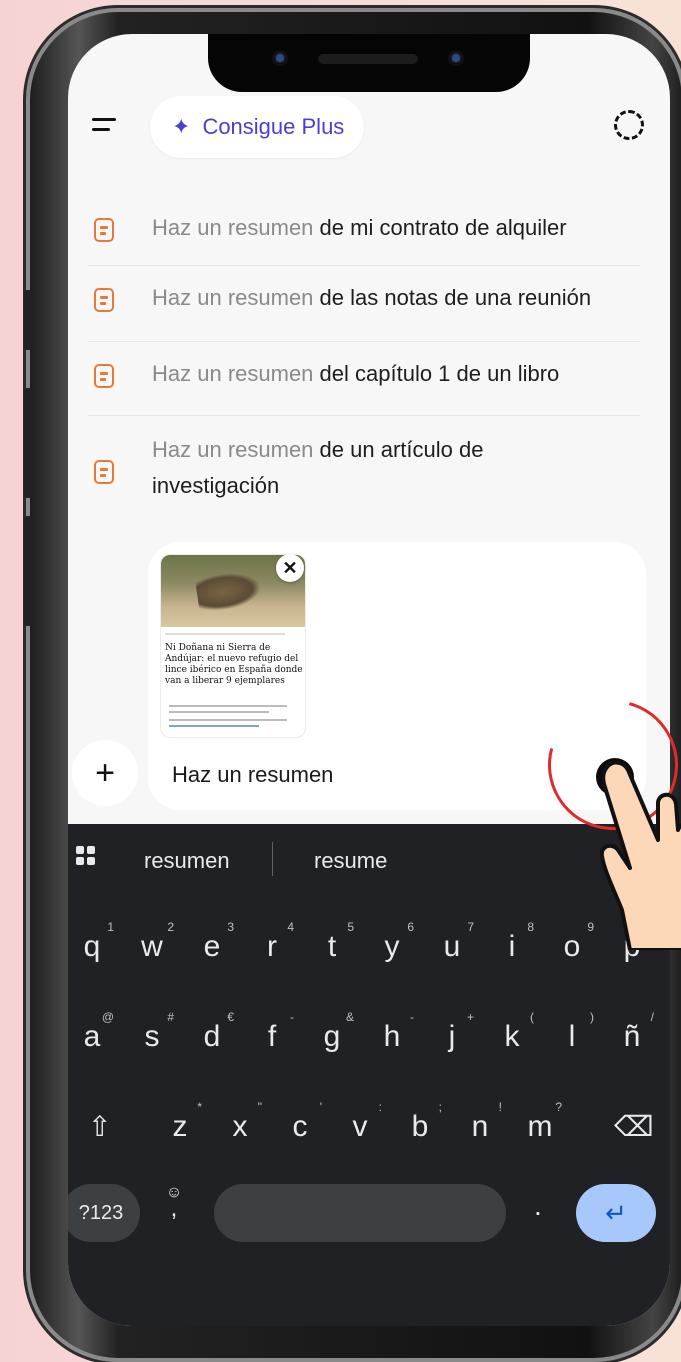 The height and width of the screenshot is (1362, 681). Describe the element at coordinates (300, 1122) in the screenshot. I see `key-c: c '` at that location.